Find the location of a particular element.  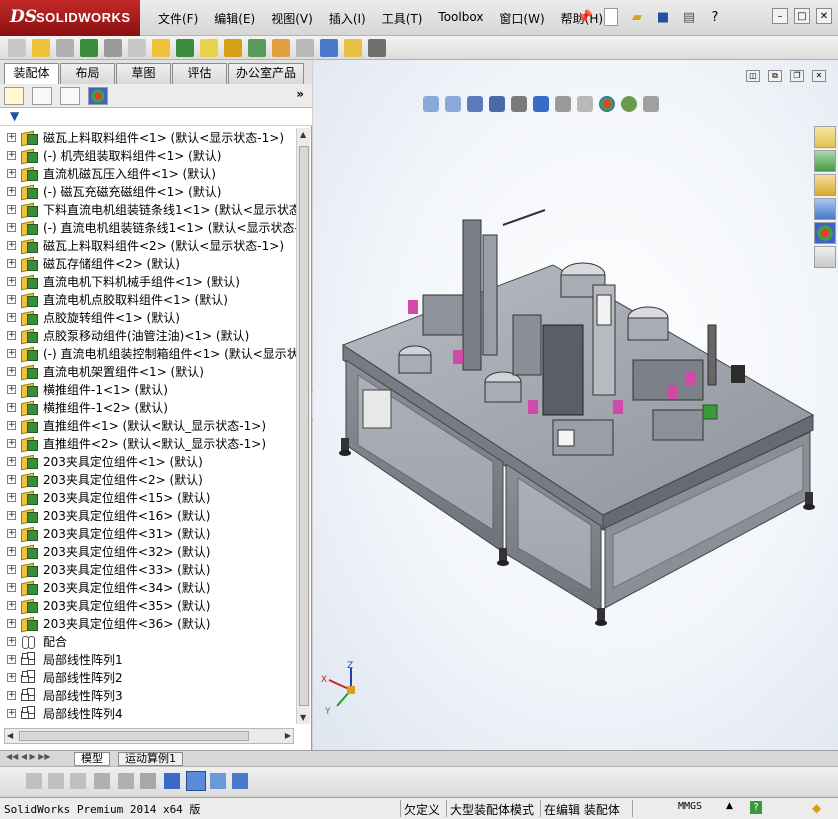

view-tool-8-icon is located at coordinates (196, 781).